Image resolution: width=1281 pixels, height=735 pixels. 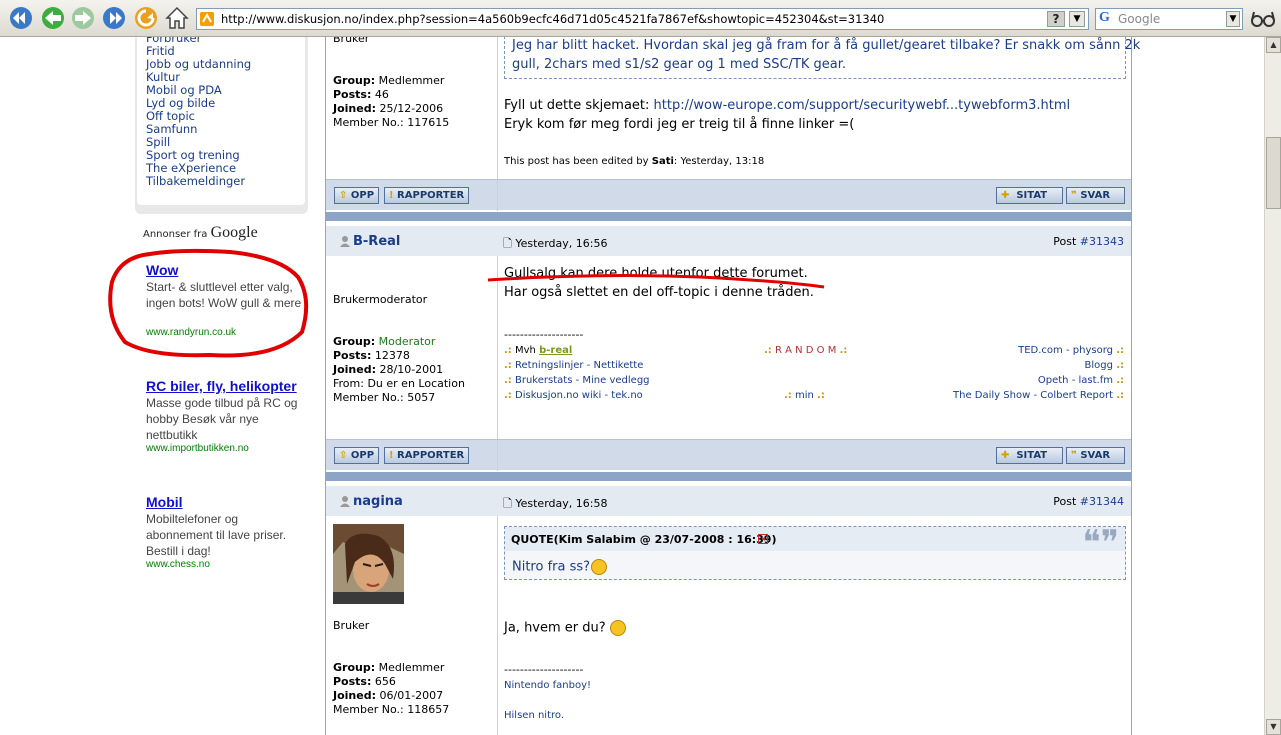 I want to click on ad-url-link: www.chess.no, so click(x=178, y=564).